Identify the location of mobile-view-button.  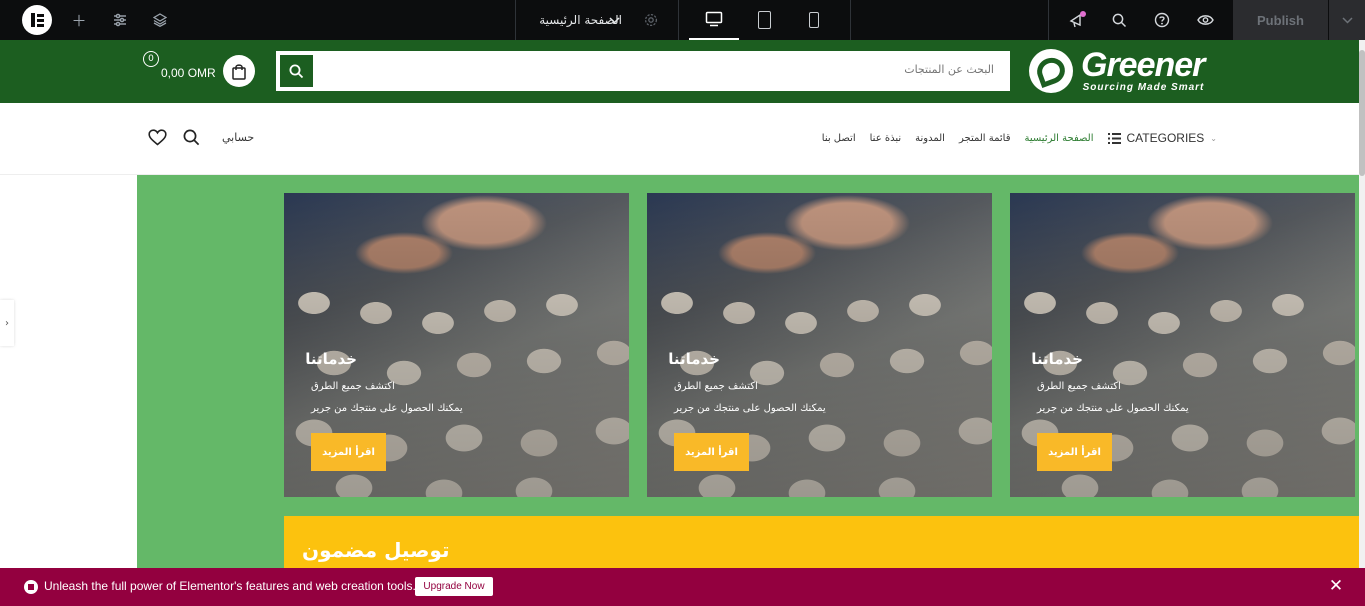
(814, 20).